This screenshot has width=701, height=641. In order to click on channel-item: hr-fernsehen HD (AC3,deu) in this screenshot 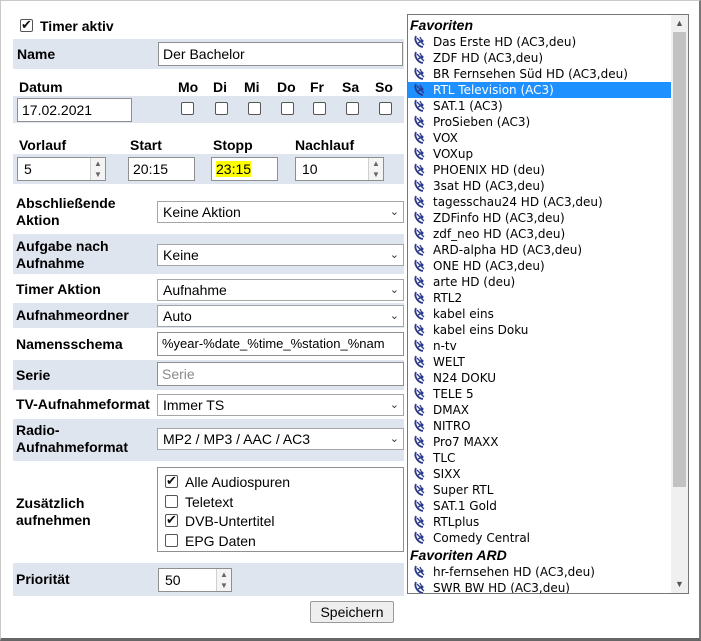, I will do `click(539, 572)`.